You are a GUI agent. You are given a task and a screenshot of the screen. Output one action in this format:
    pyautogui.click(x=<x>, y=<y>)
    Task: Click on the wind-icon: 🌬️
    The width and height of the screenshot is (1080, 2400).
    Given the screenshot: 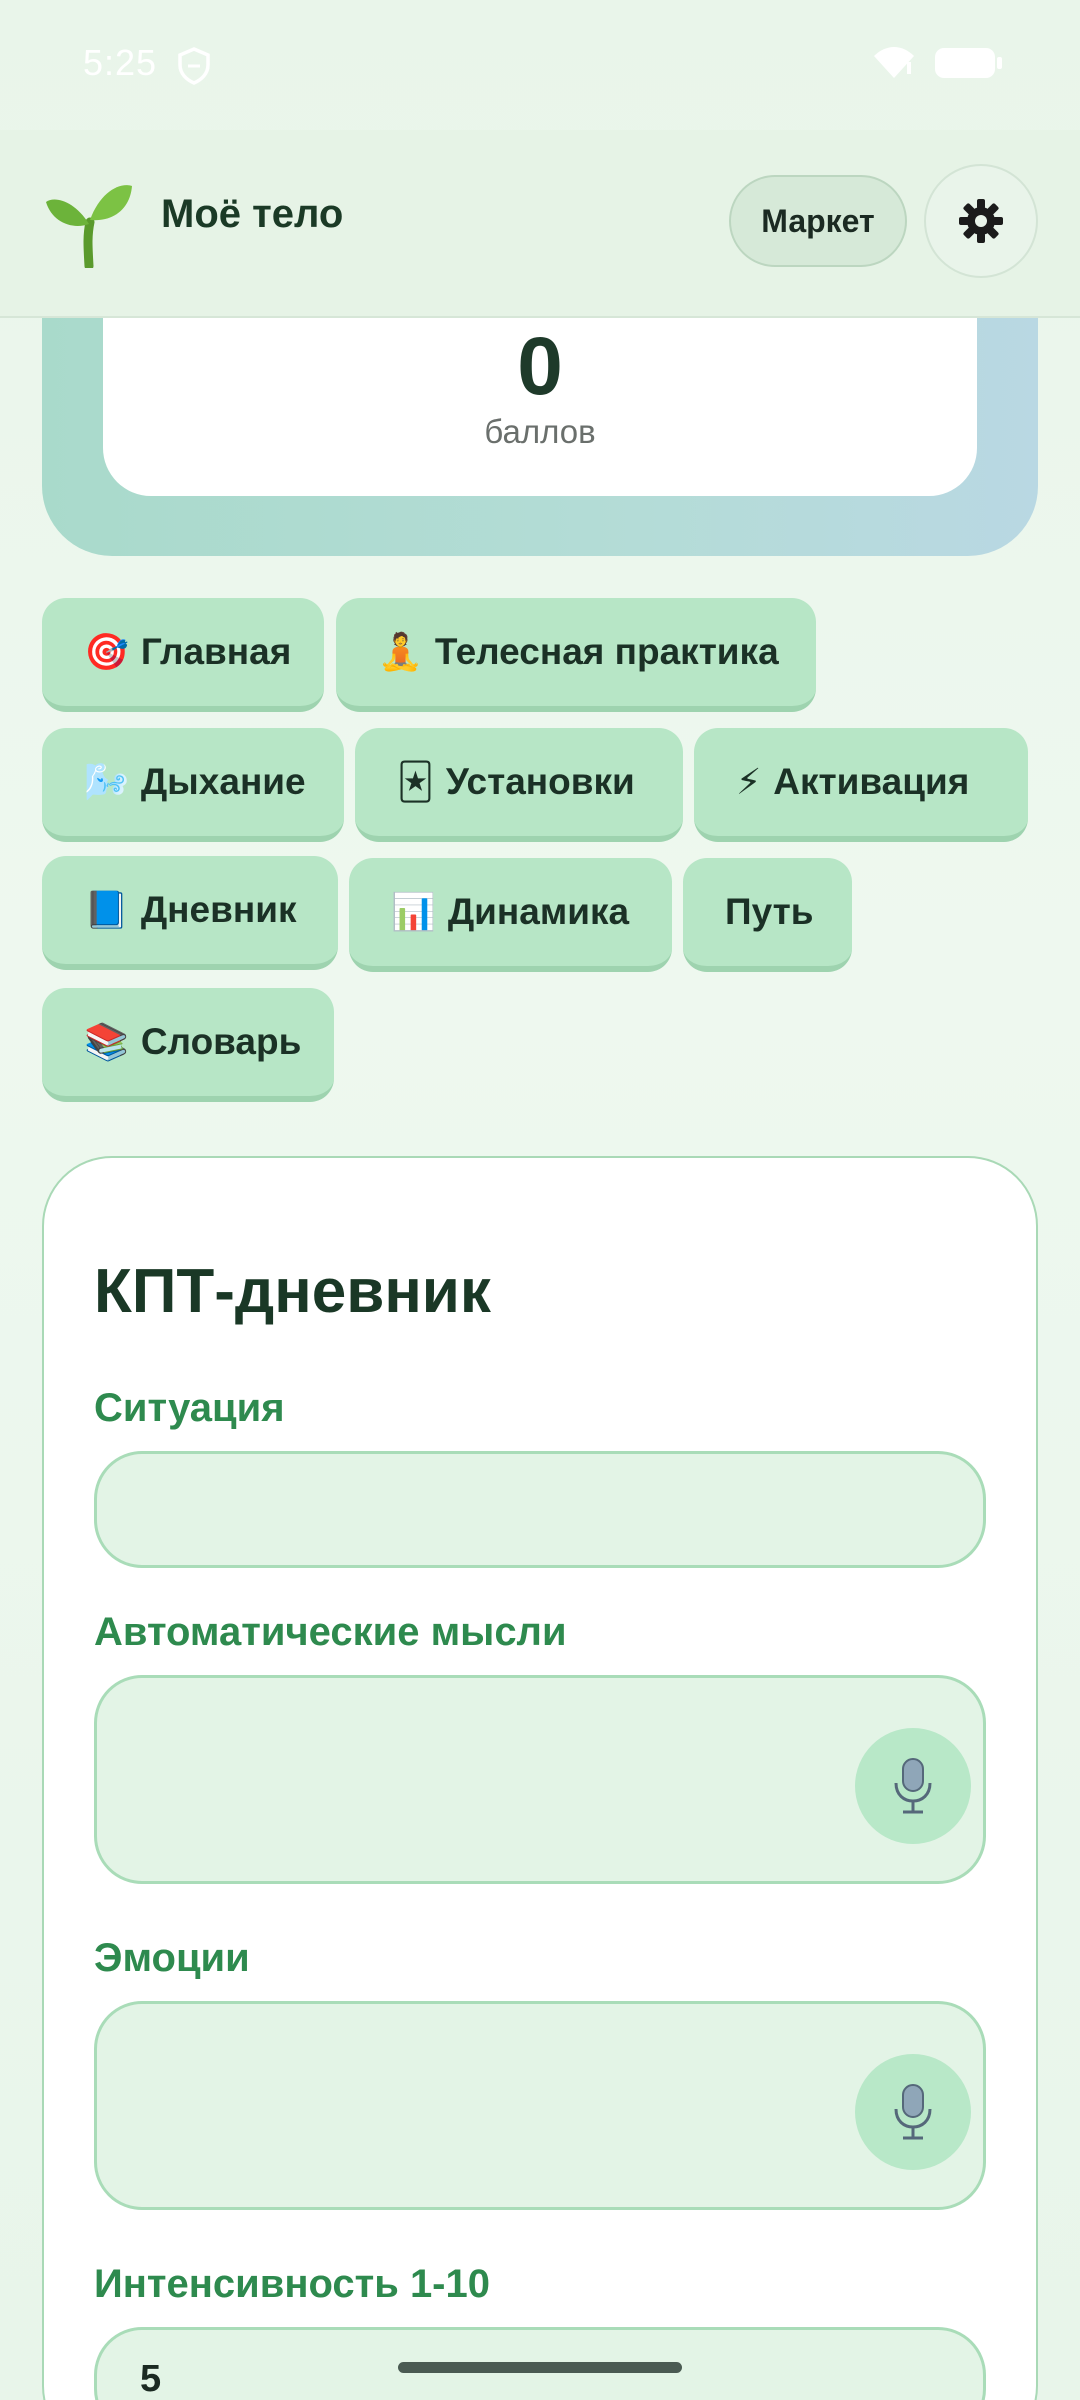 What is the action you would take?
    pyautogui.click(x=106, y=781)
    